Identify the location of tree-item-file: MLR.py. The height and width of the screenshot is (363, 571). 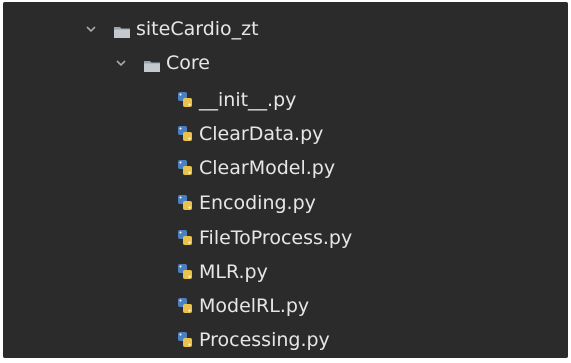
(285, 272).